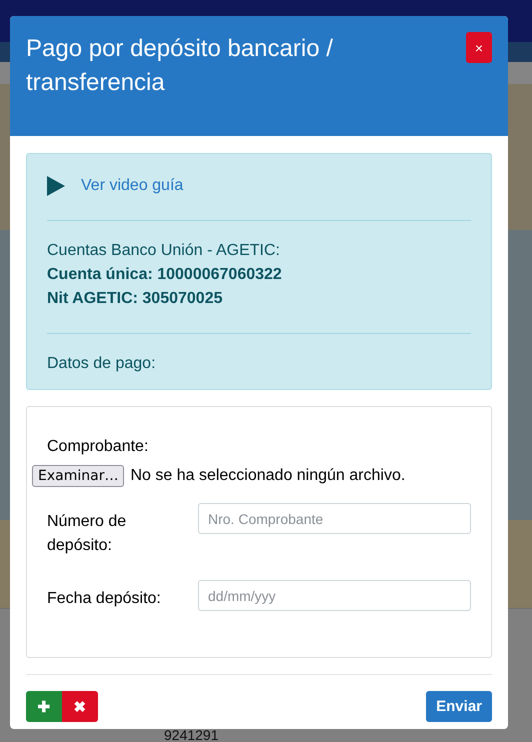  I want to click on submit-button: Enviar, so click(459, 706).